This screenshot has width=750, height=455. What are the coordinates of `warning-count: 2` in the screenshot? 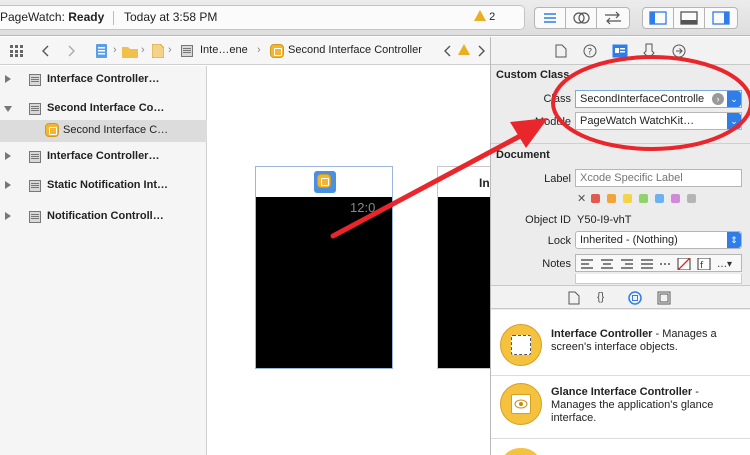 It's located at (492, 17).